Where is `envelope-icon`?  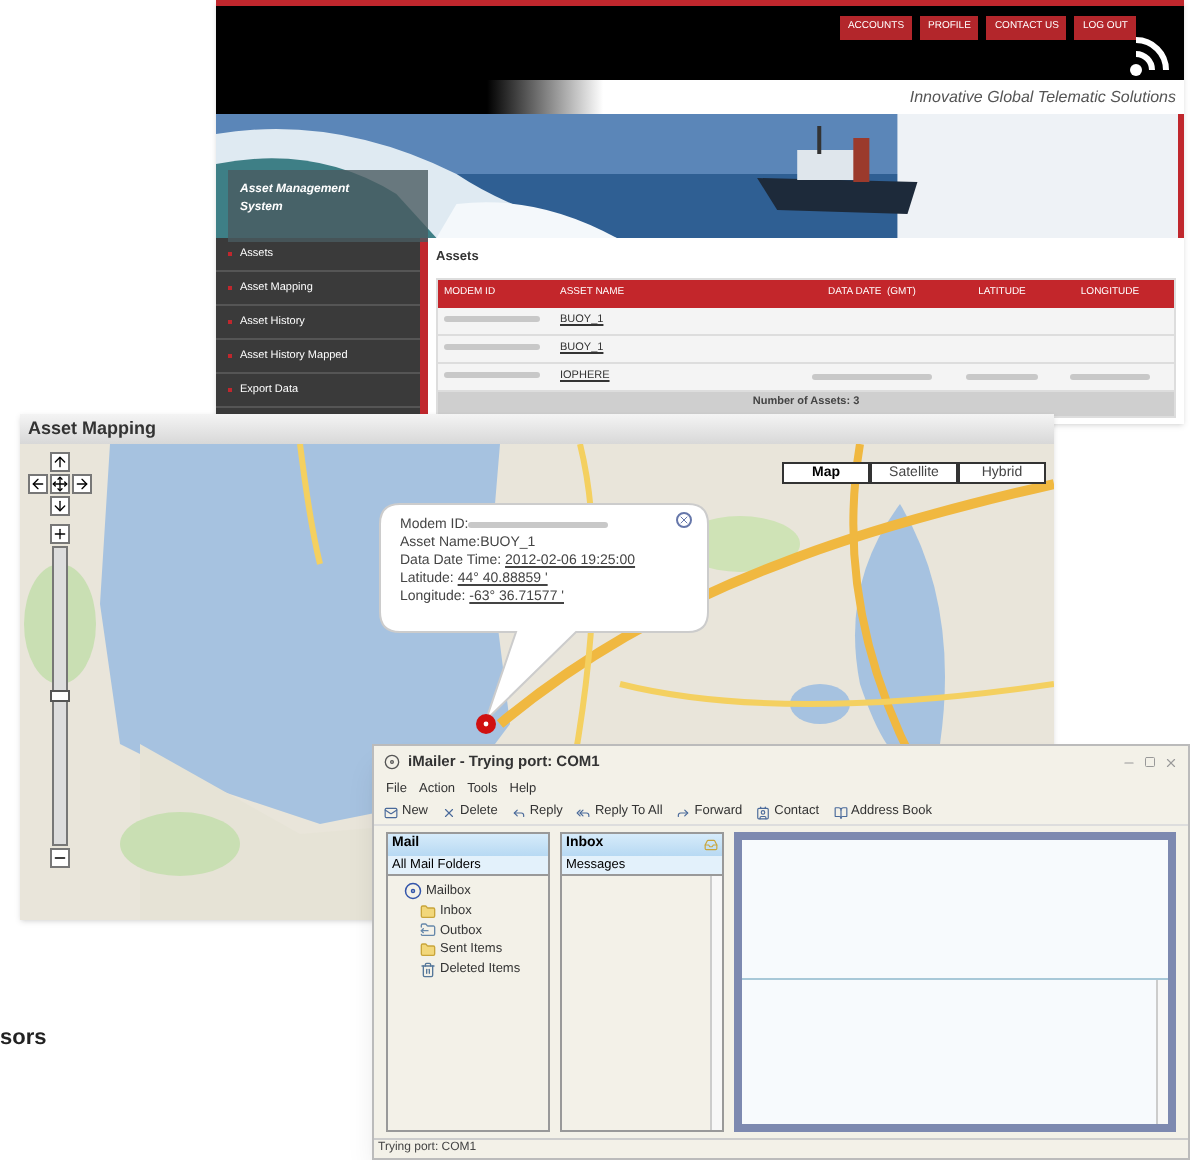
envelope-icon is located at coordinates (391, 812).